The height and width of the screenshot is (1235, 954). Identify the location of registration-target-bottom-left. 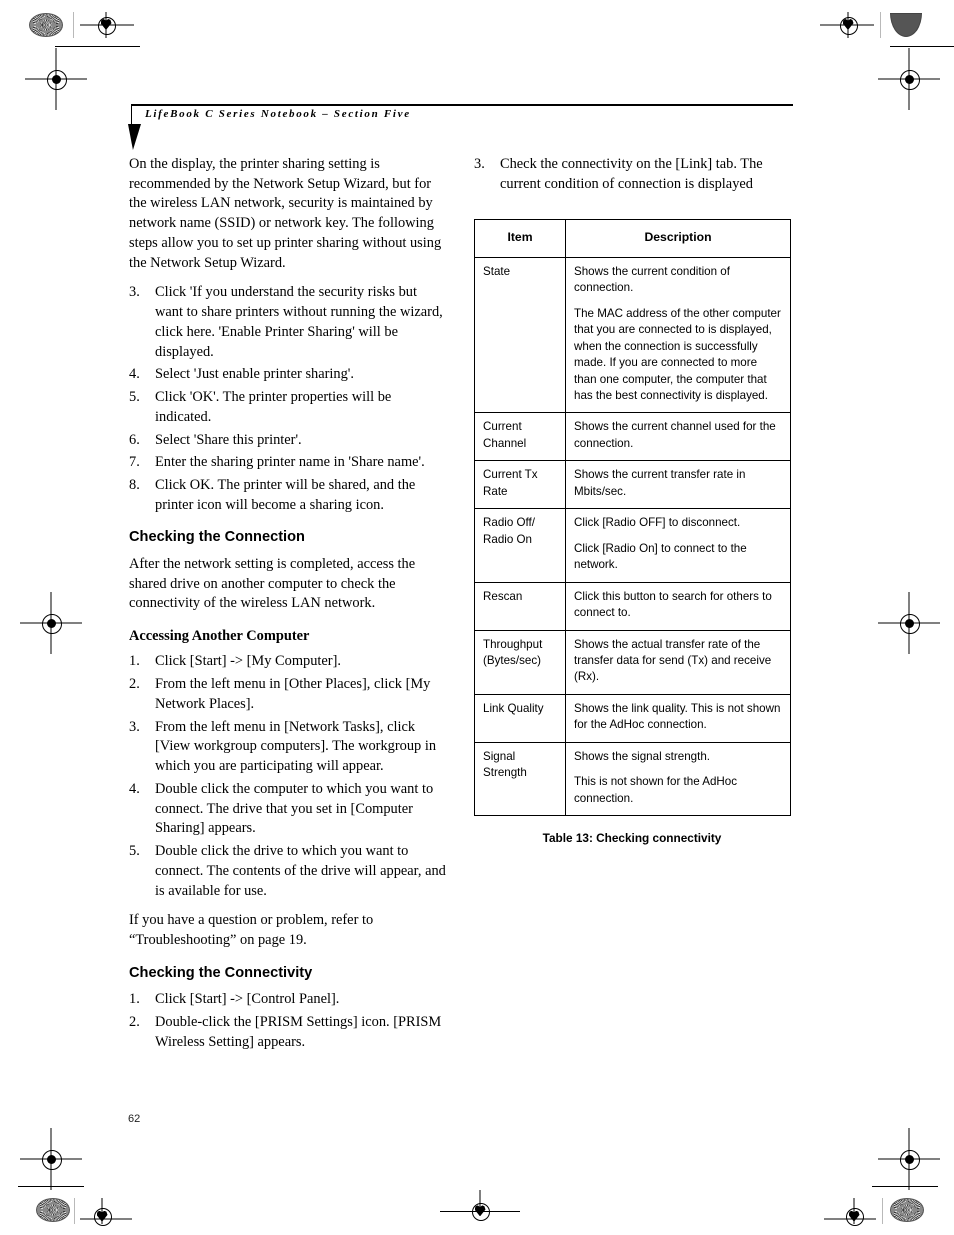
(106, 1212).